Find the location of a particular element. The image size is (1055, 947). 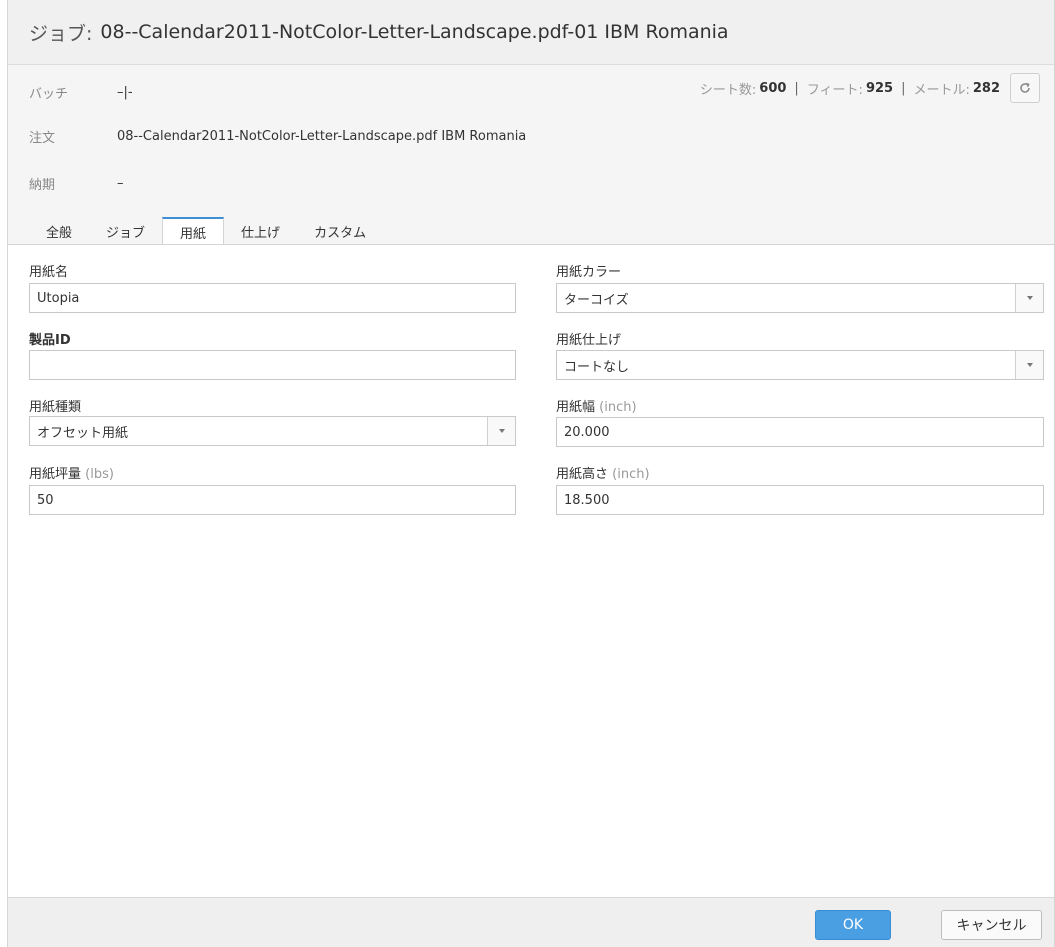

meters-label: メートル: is located at coordinates (941, 90).